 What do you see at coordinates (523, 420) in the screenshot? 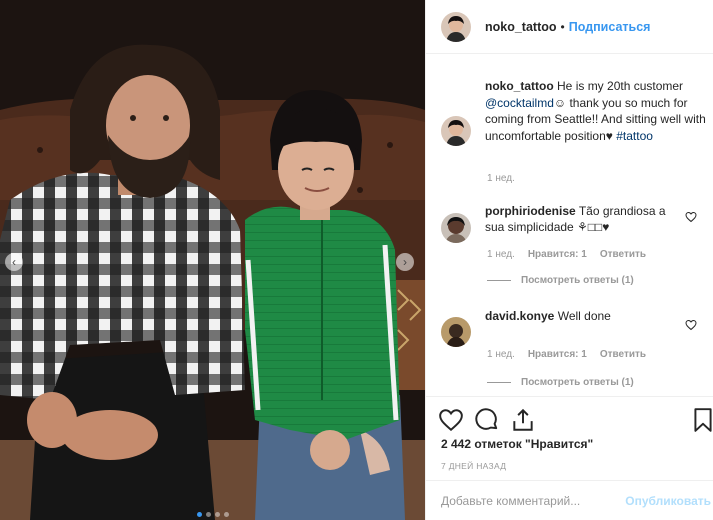
I see `share-icon` at bounding box center [523, 420].